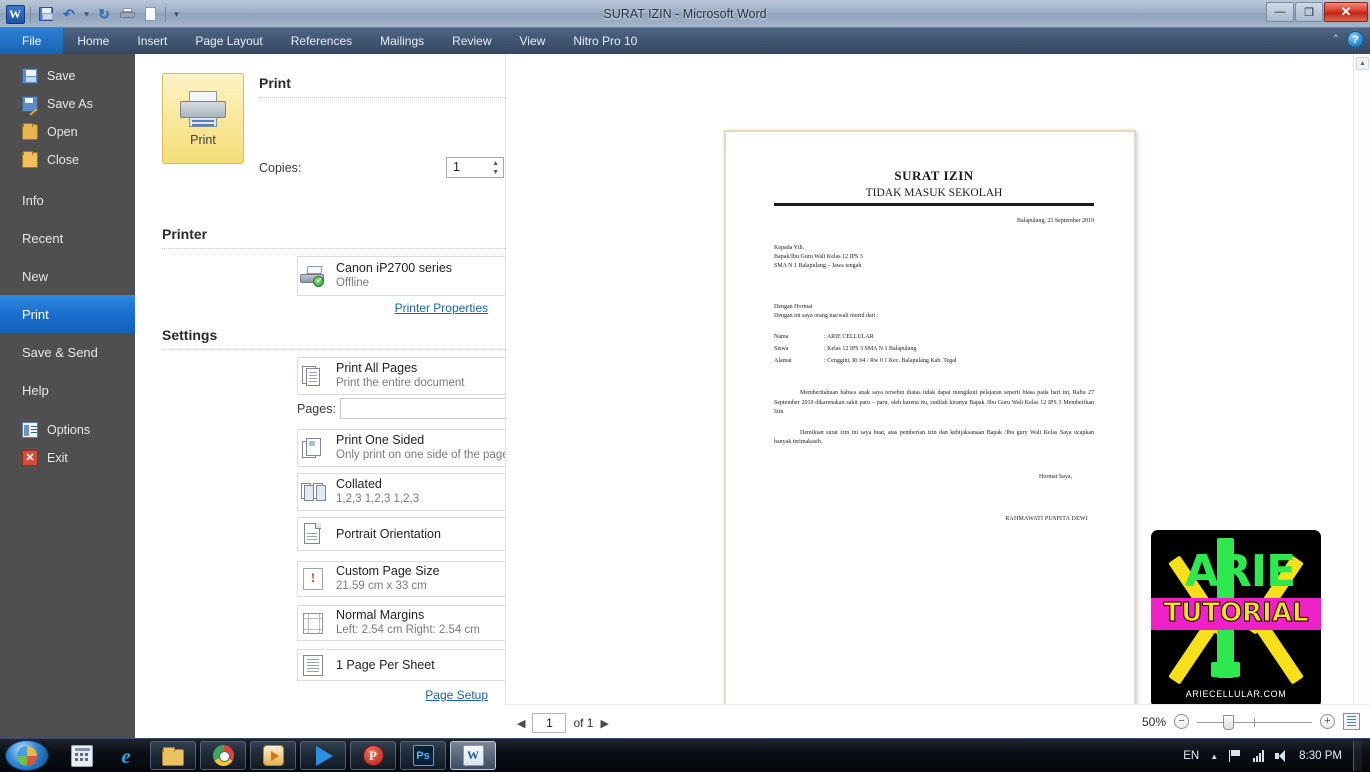 This screenshot has width=1370, height=772. What do you see at coordinates (1046, 518) in the screenshot?
I see `document-signer: RAHMAWATI PUSPITA DEWI` at bounding box center [1046, 518].